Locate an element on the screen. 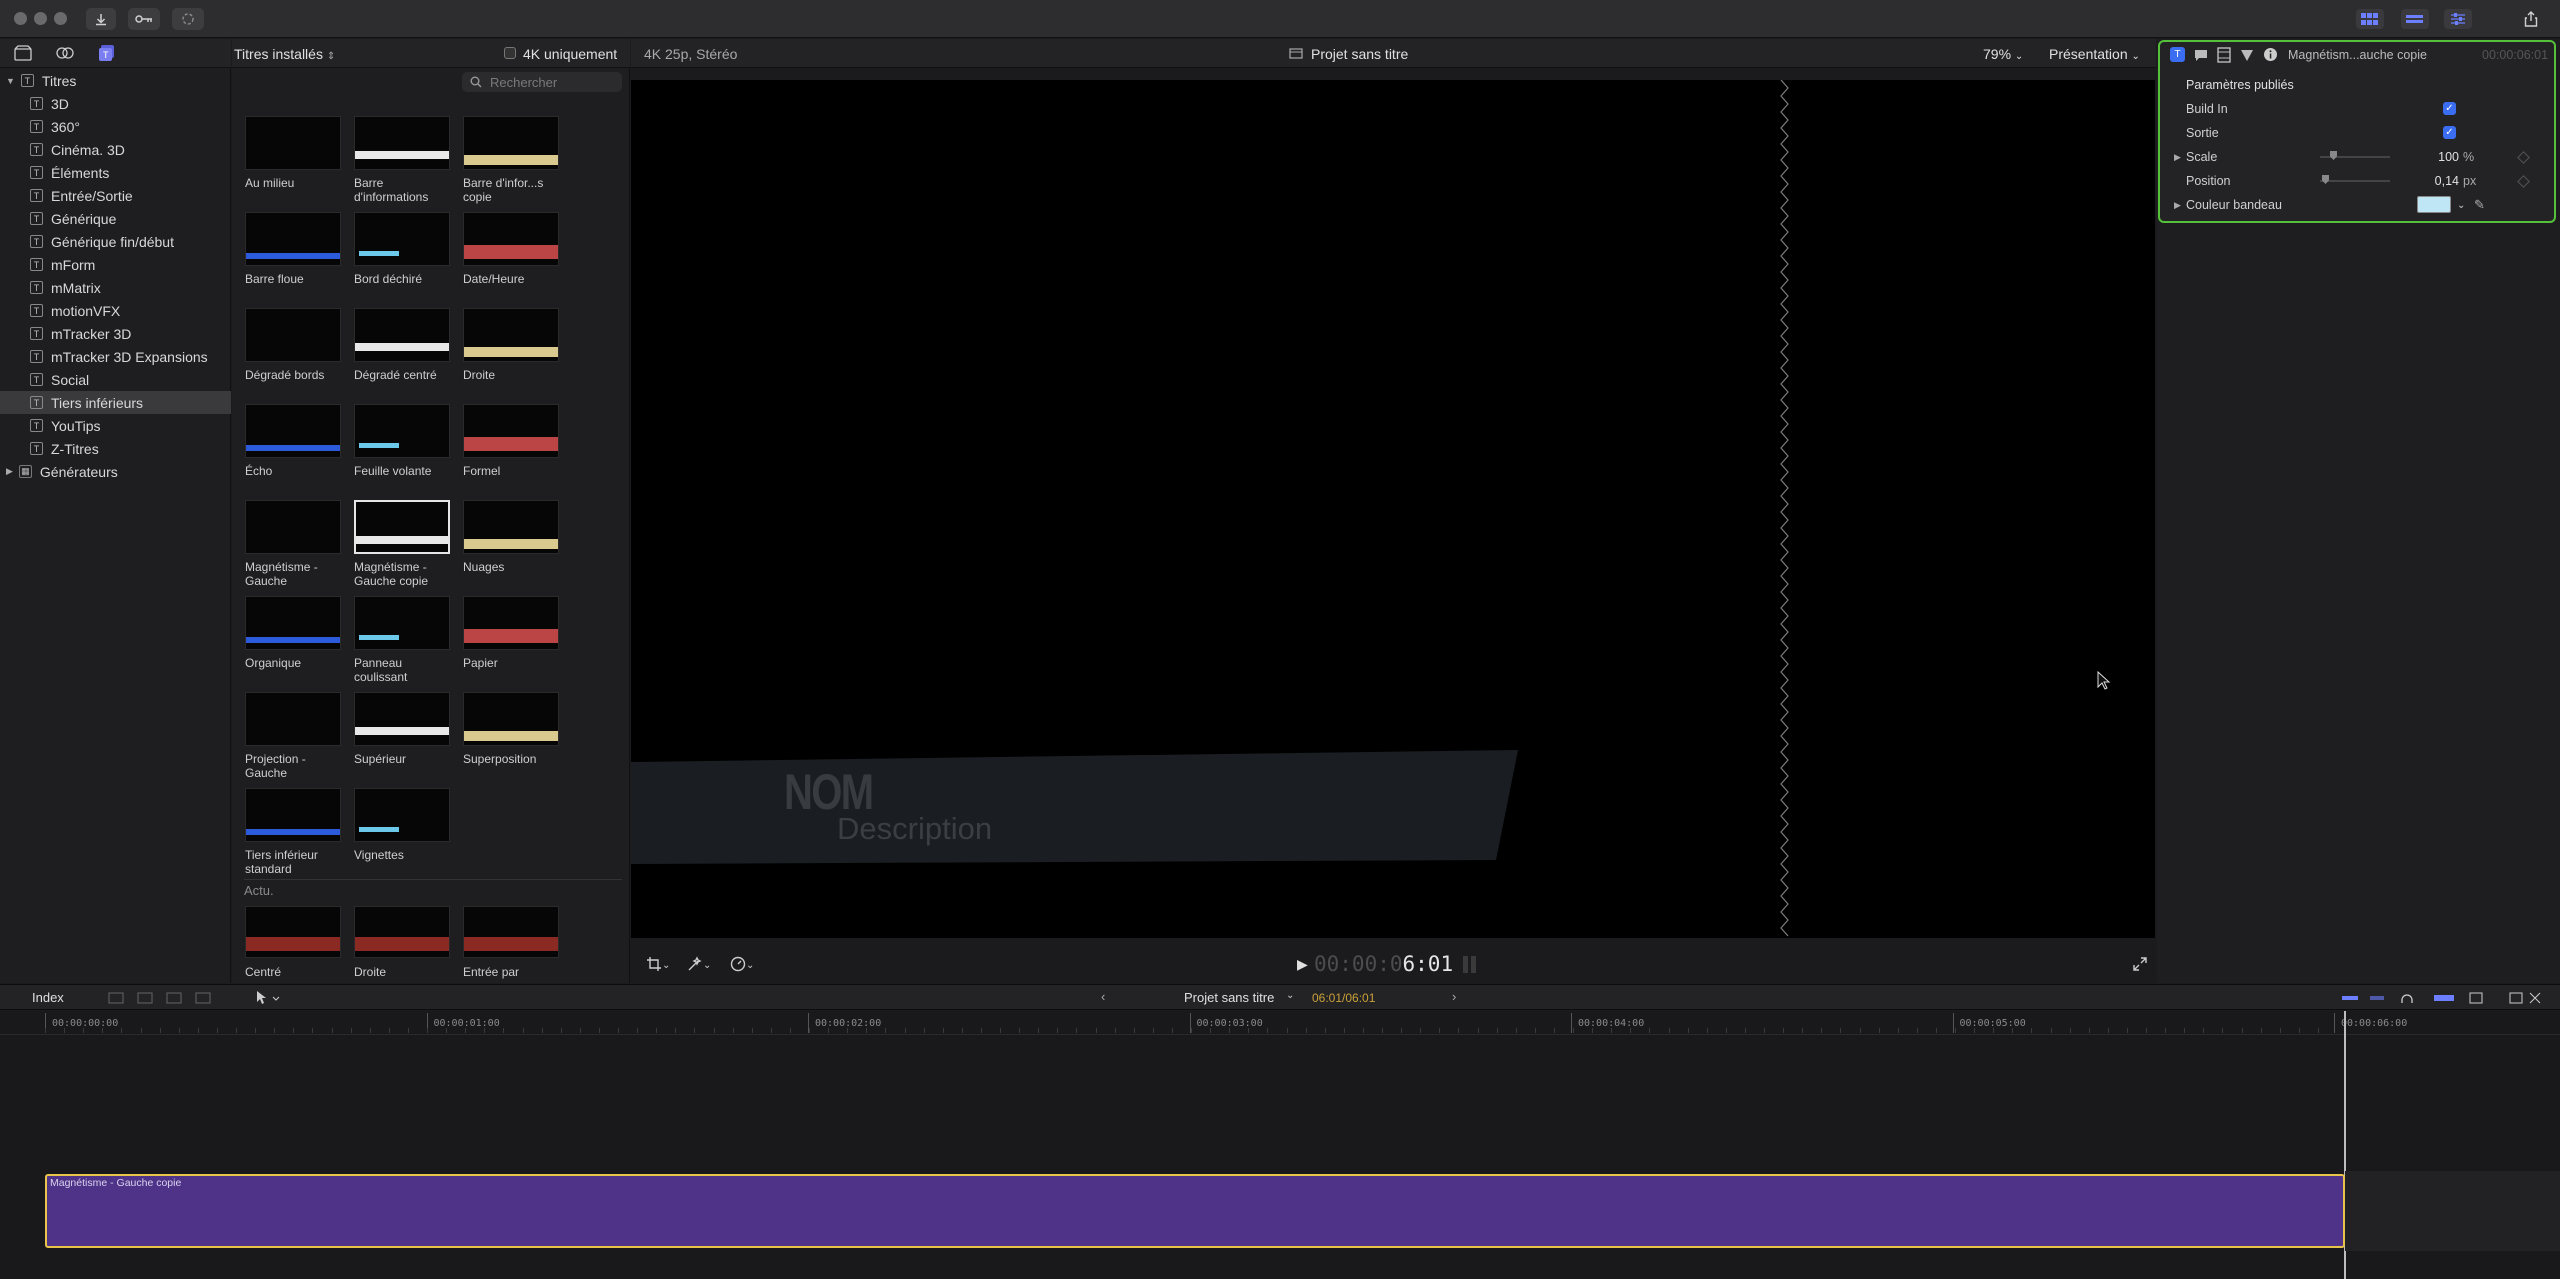  sidebar-item: TmMatrix is located at coordinates (115, 287).